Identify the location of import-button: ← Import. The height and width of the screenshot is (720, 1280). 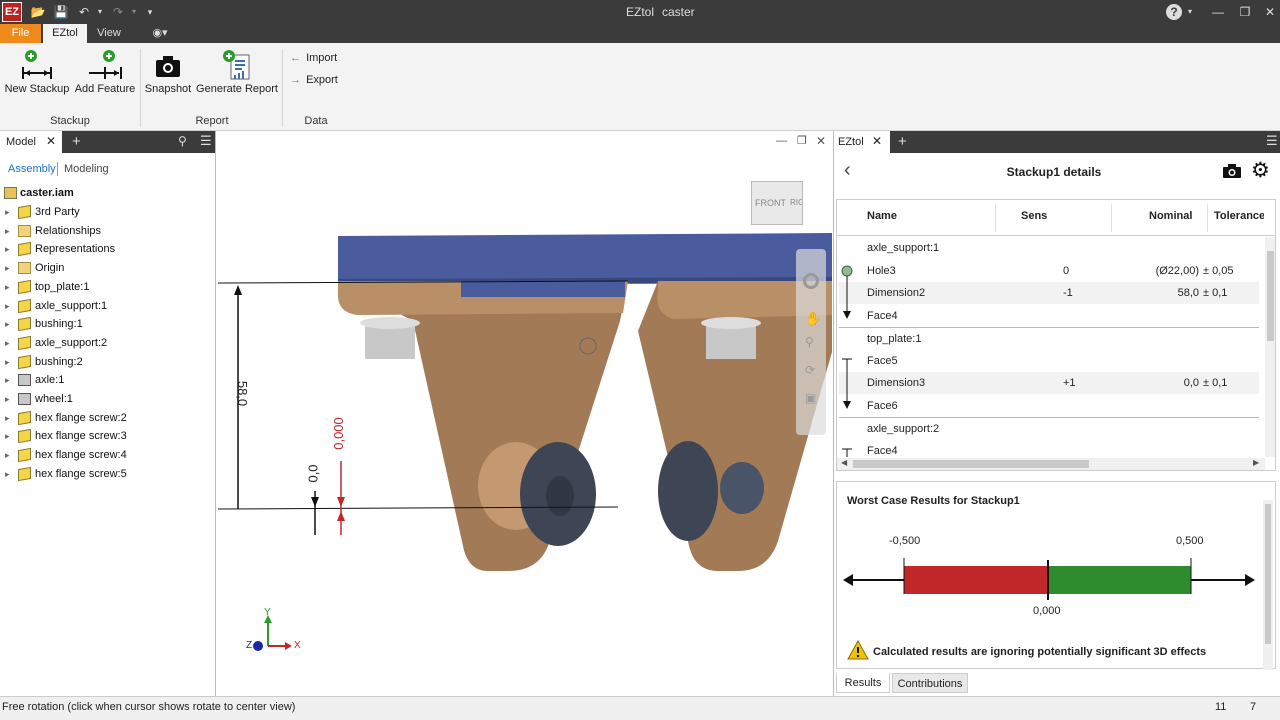
(313, 58).